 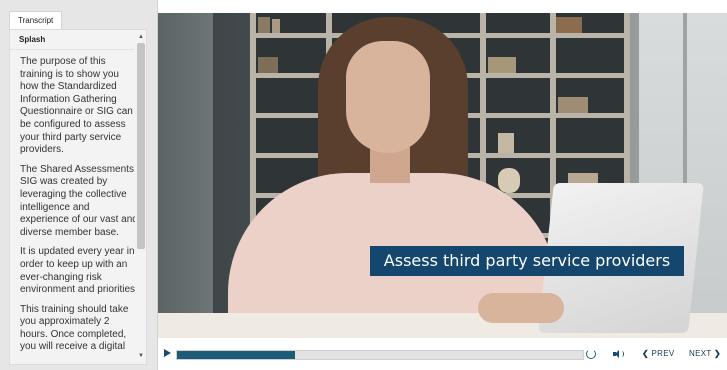 I want to click on player-controls: ❮ PREV NEXT ❯, so click(x=442, y=354).